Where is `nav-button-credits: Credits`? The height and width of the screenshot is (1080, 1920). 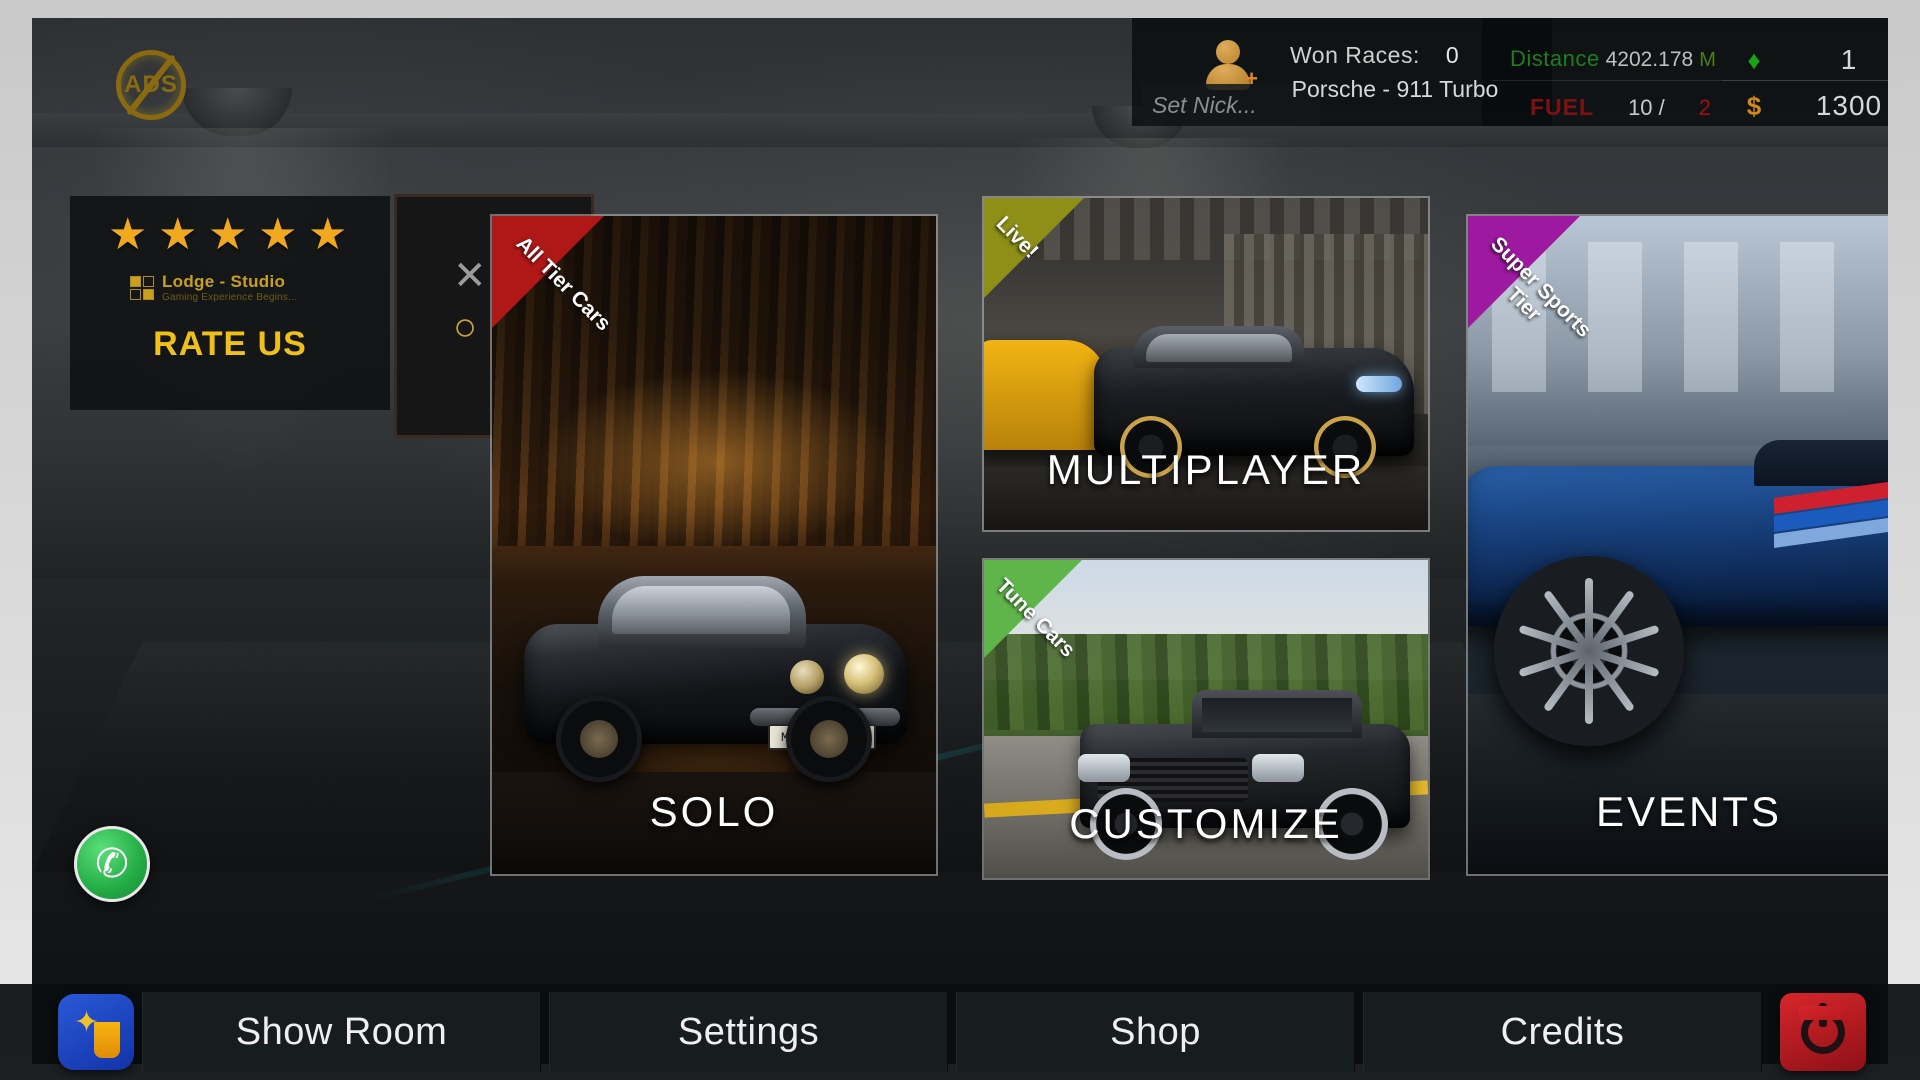 nav-button-credits: Credits is located at coordinates (1562, 1032).